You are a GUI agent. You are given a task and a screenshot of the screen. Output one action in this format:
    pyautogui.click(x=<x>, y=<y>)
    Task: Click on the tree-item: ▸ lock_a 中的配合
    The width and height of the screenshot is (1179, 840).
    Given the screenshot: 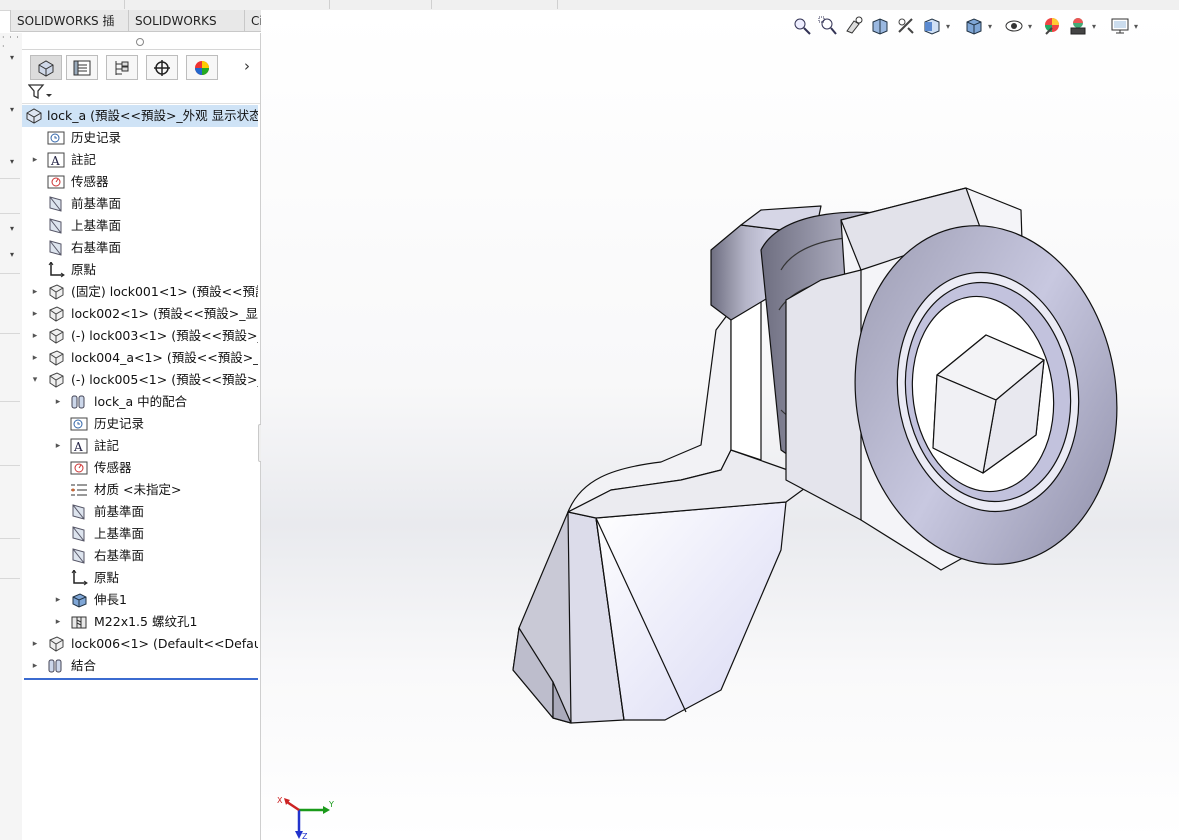 What is the action you would take?
    pyautogui.click(x=140, y=402)
    